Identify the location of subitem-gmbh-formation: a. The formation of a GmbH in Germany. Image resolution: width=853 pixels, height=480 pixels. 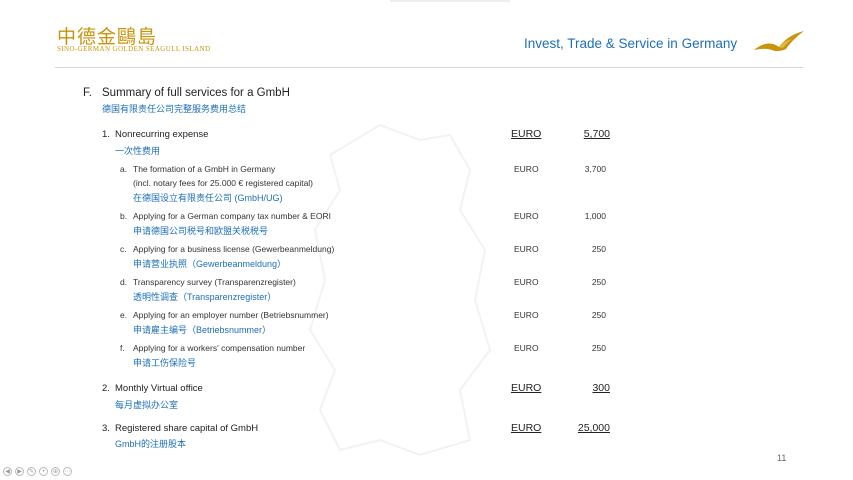
(197, 169).